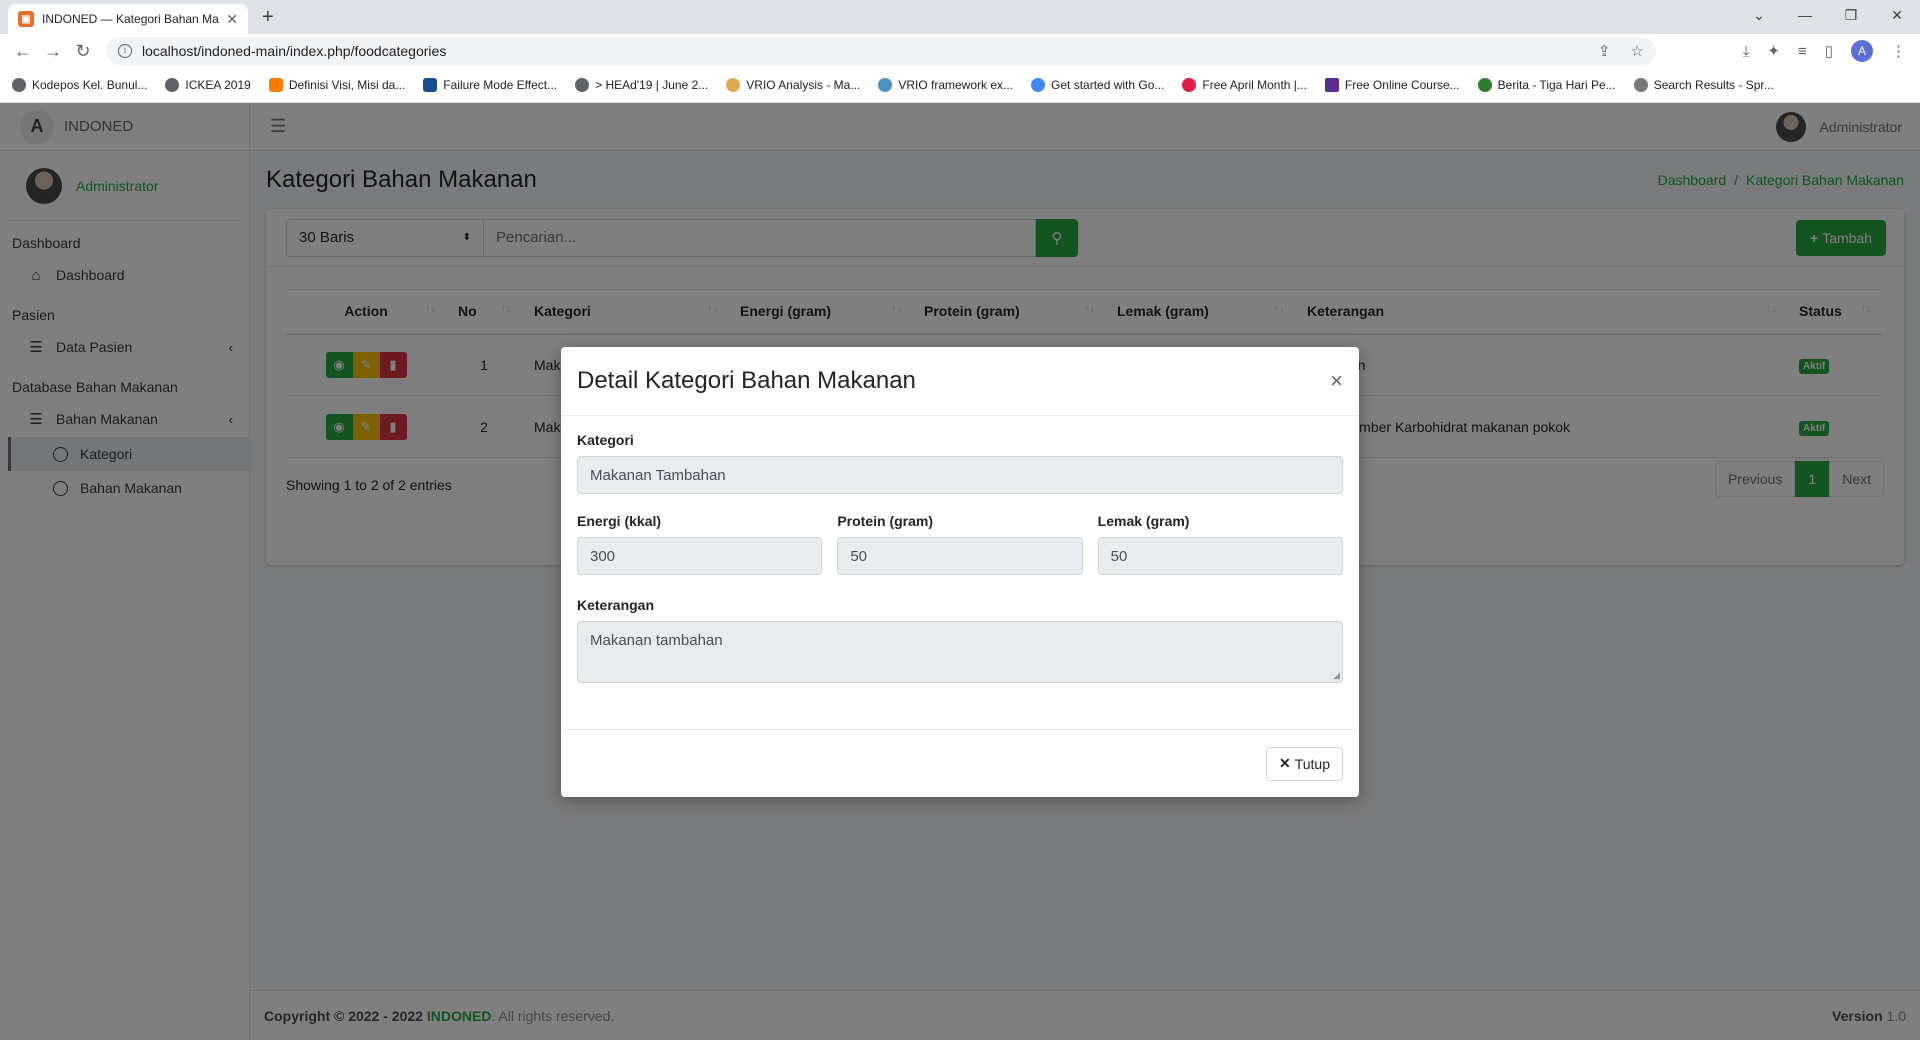 The height and width of the screenshot is (1040, 1920). What do you see at coordinates (1805, 17) in the screenshot?
I see `minimize-icon: —` at bounding box center [1805, 17].